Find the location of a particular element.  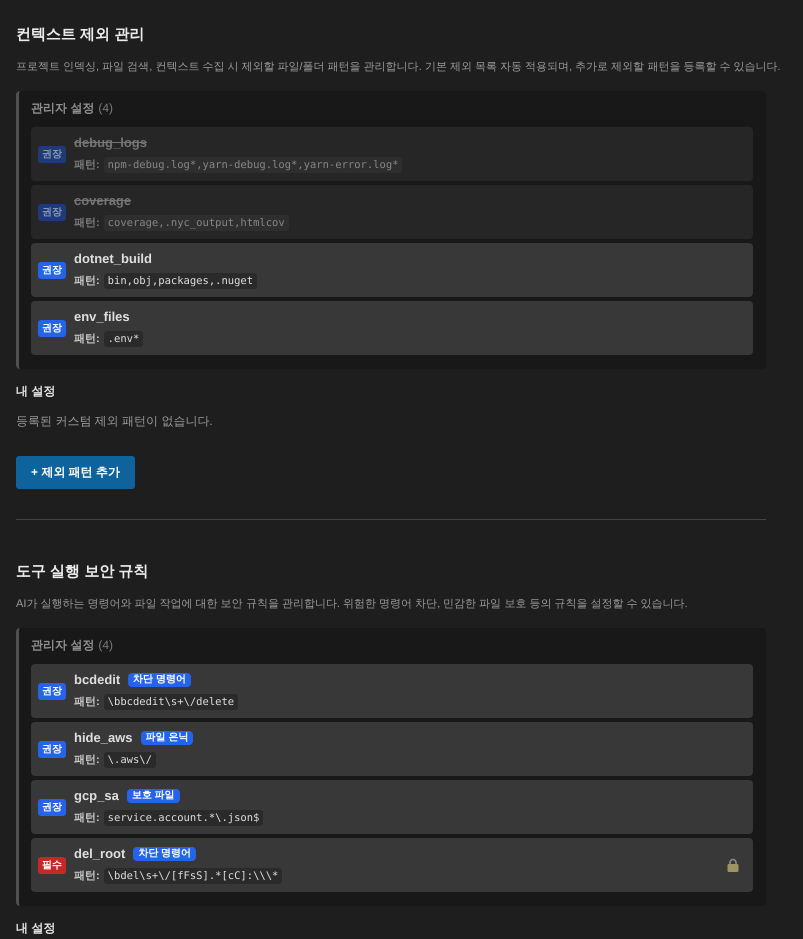

priority-badge: 필수 is located at coordinates (52, 865).